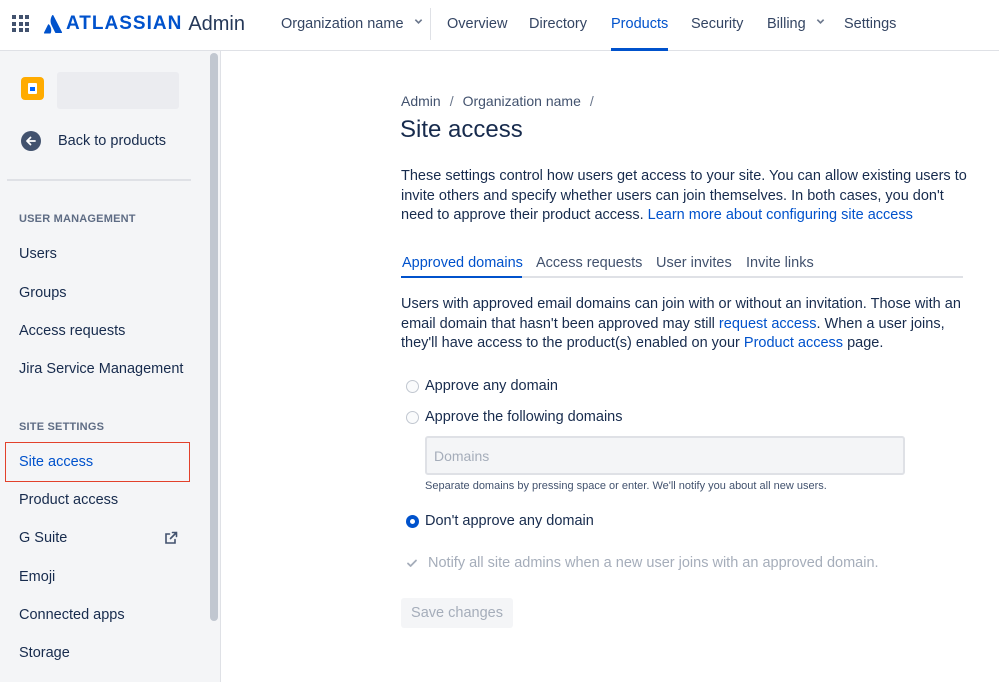 The image size is (999, 682). I want to click on learn-more-link: Learn more about configuring site access, so click(780, 215).